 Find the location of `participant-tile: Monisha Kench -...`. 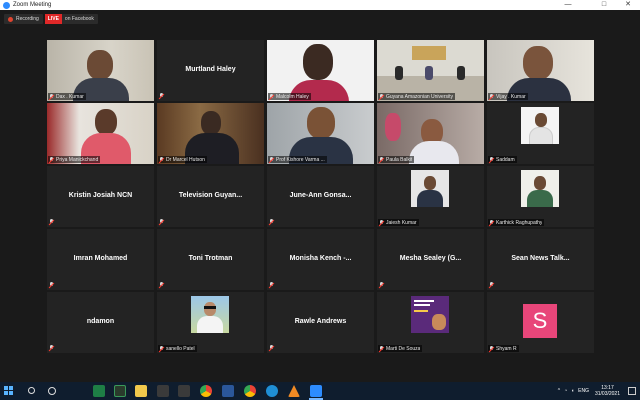

participant-tile: Monisha Kench -... is located at coordinates (320, 259).